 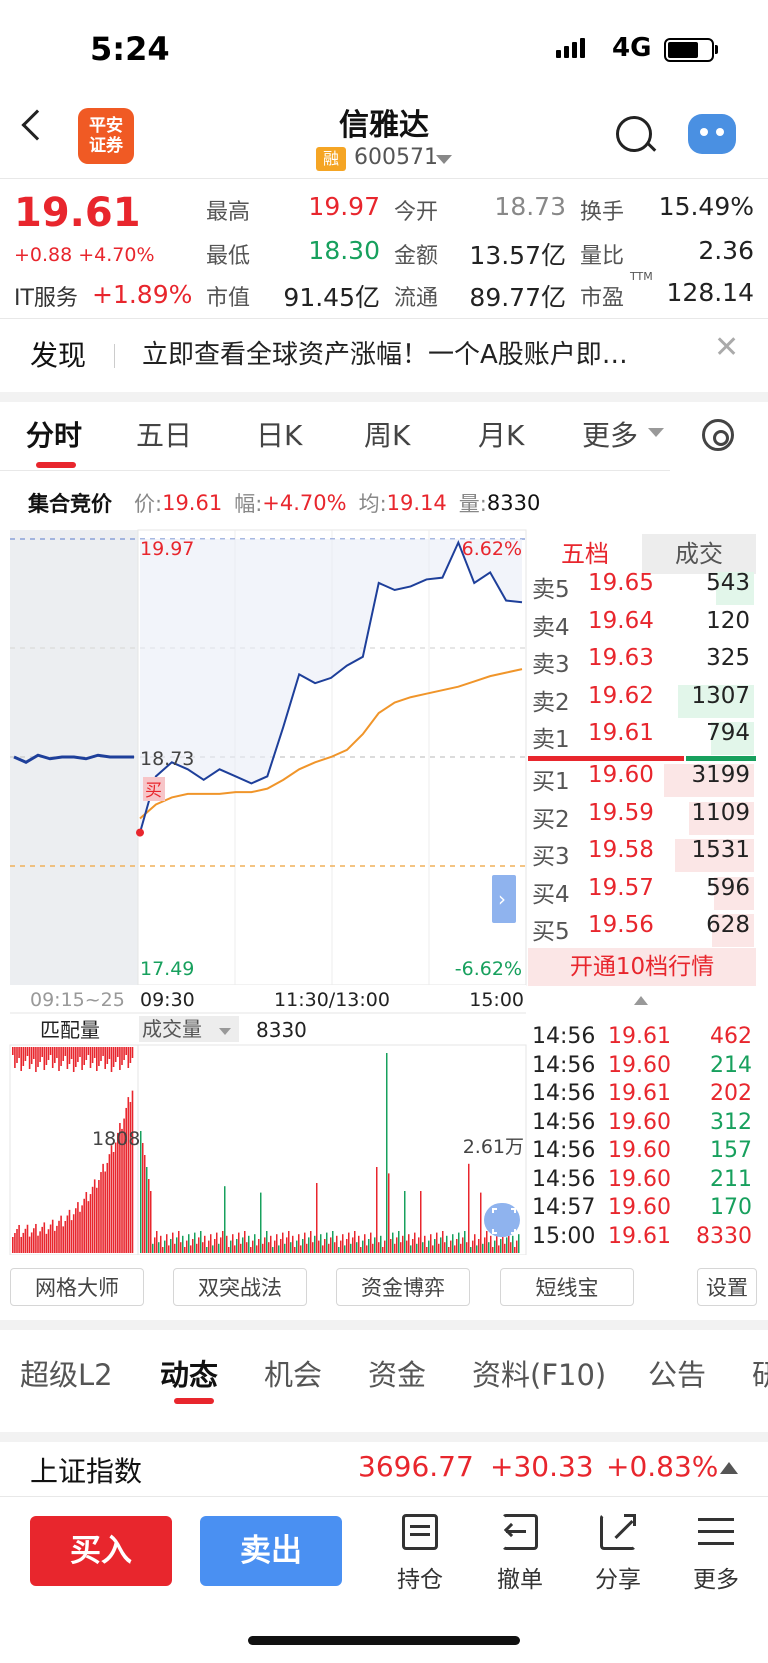 I want to click on tab-five-day: 五日, so click(x=164, y=434).